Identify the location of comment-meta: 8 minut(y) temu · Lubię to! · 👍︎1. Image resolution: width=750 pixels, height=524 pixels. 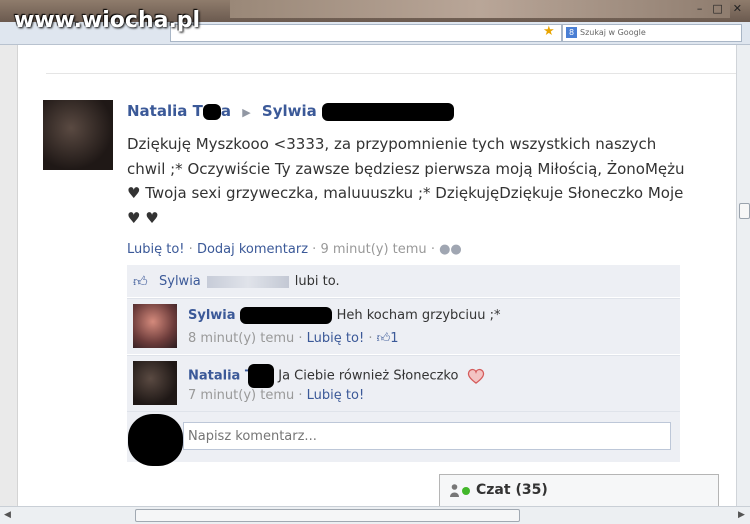
(293, 338).